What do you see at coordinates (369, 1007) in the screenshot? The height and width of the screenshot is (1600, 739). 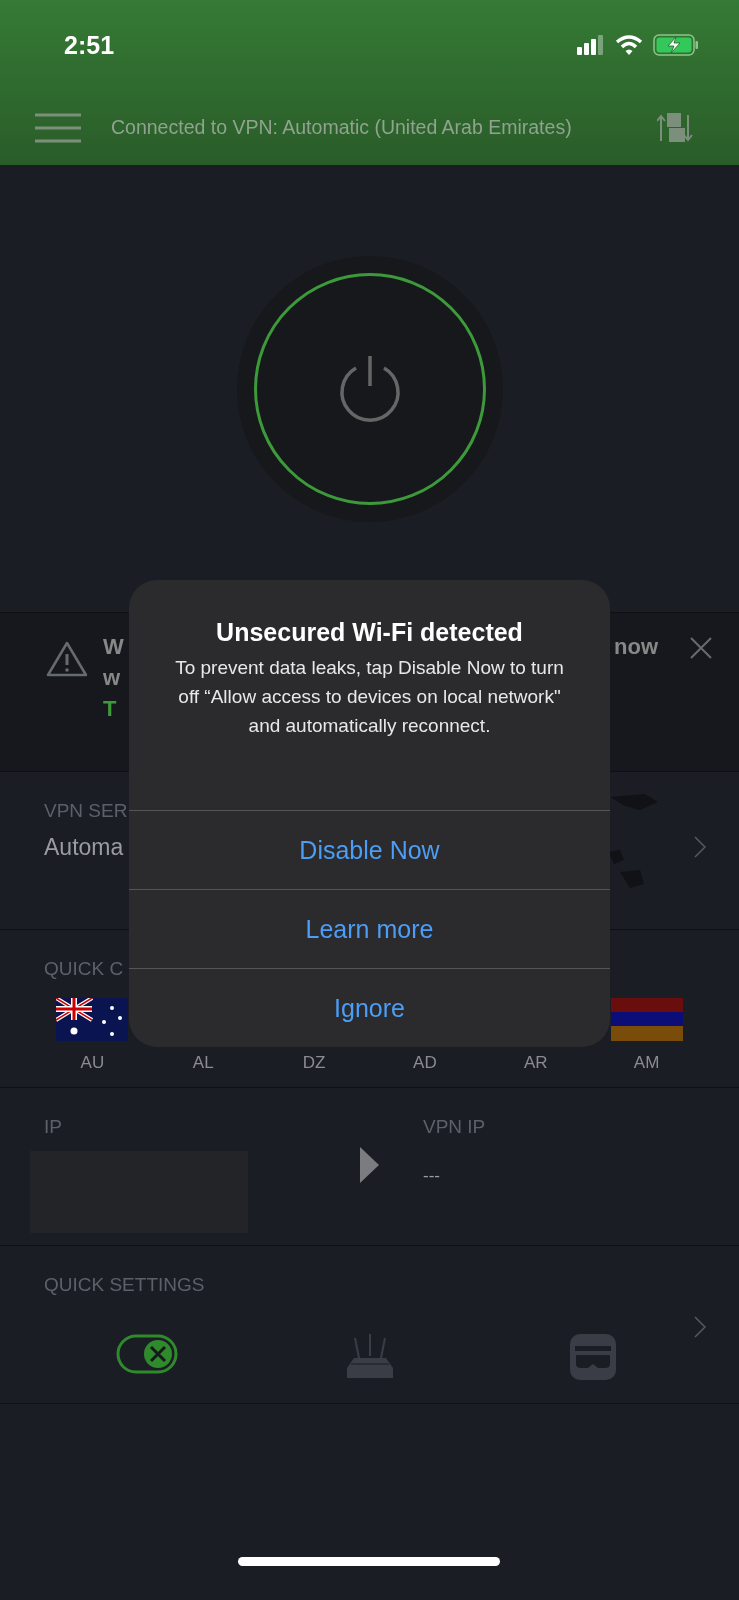 I see `dialog-button: Ignore` at bounding box center [369, 1007].